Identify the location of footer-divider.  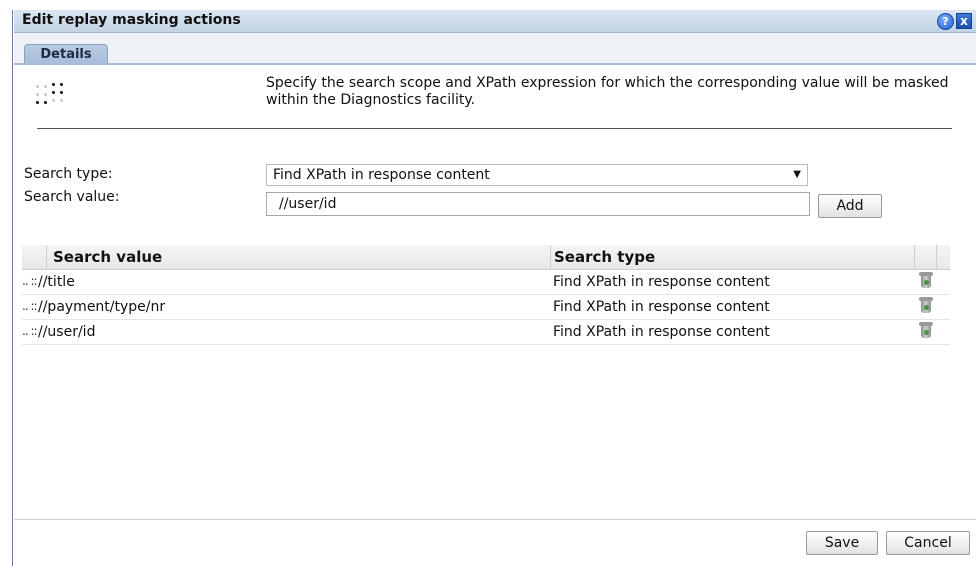
(495, 519).